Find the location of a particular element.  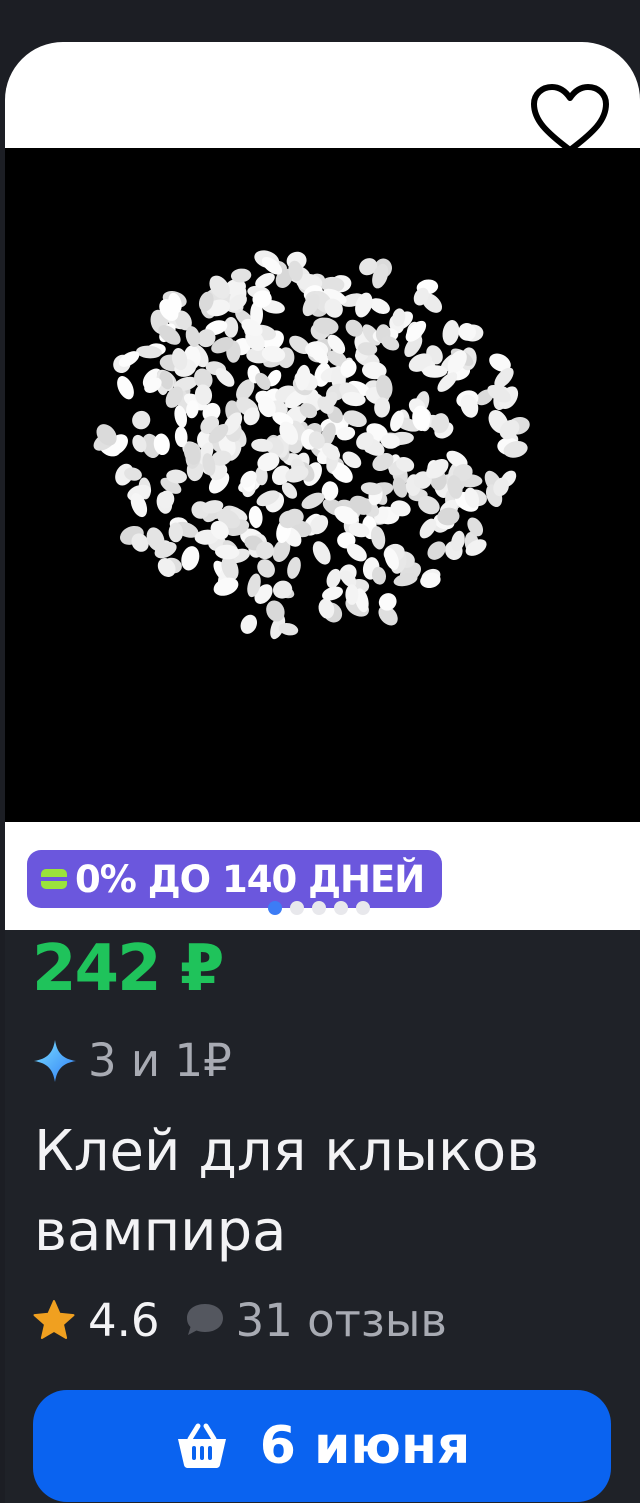

product-price: 242 ₽ is located at coordinates (128, 969).